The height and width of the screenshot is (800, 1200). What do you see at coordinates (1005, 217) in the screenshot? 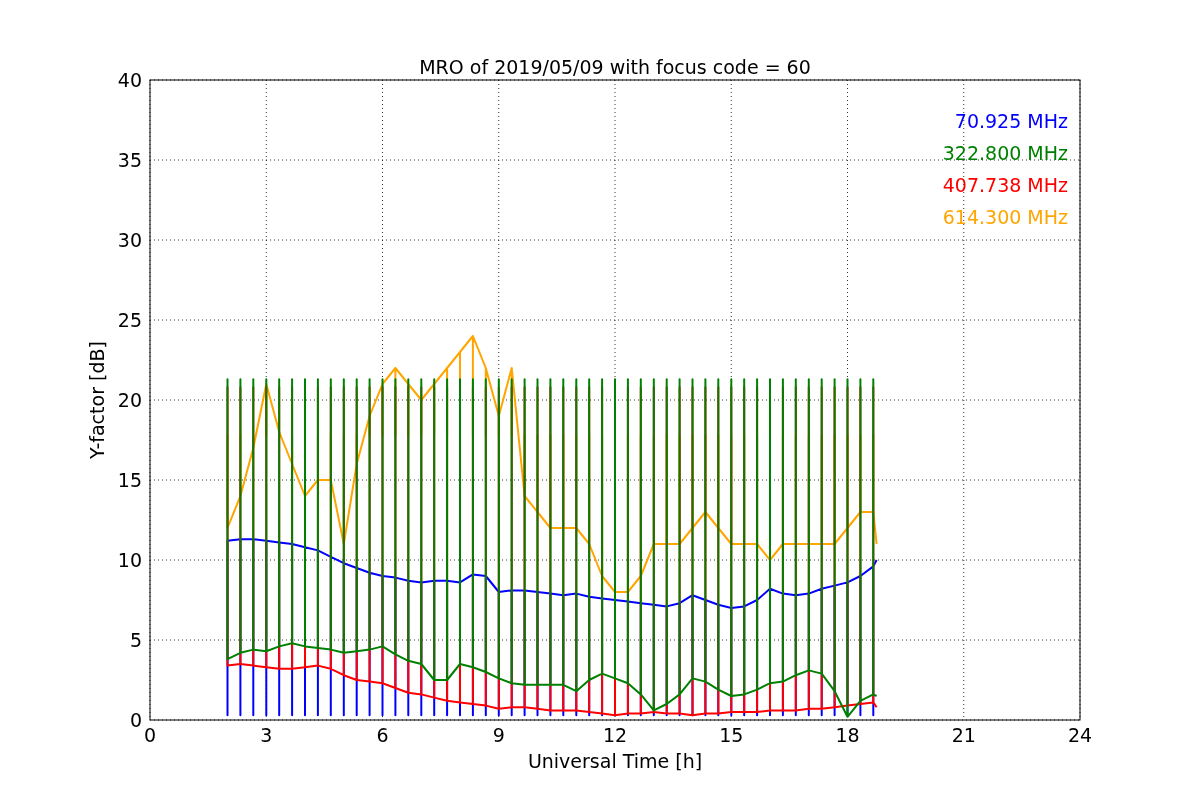
I see `legend-label: 614.300 MHz` at bounding box center [1005, 217].